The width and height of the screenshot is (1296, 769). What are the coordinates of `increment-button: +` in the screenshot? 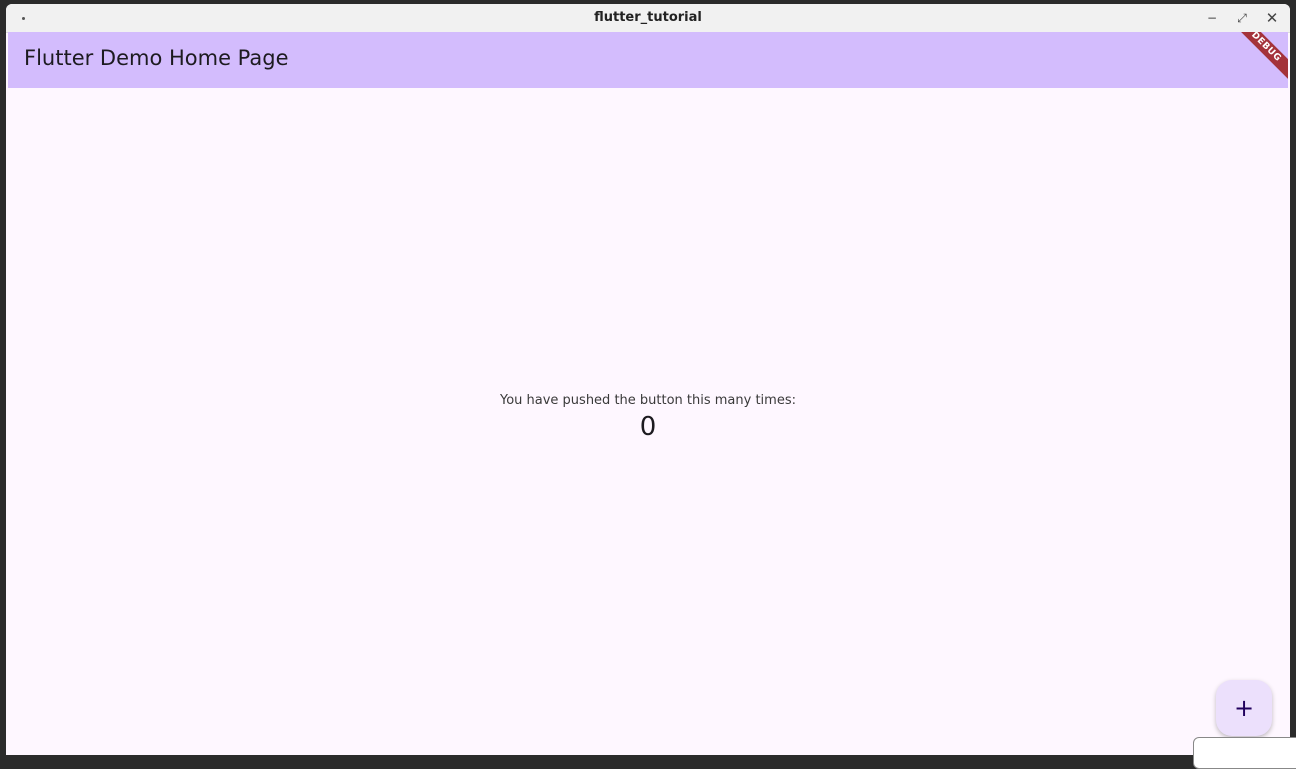 It's located at (1244, 708).